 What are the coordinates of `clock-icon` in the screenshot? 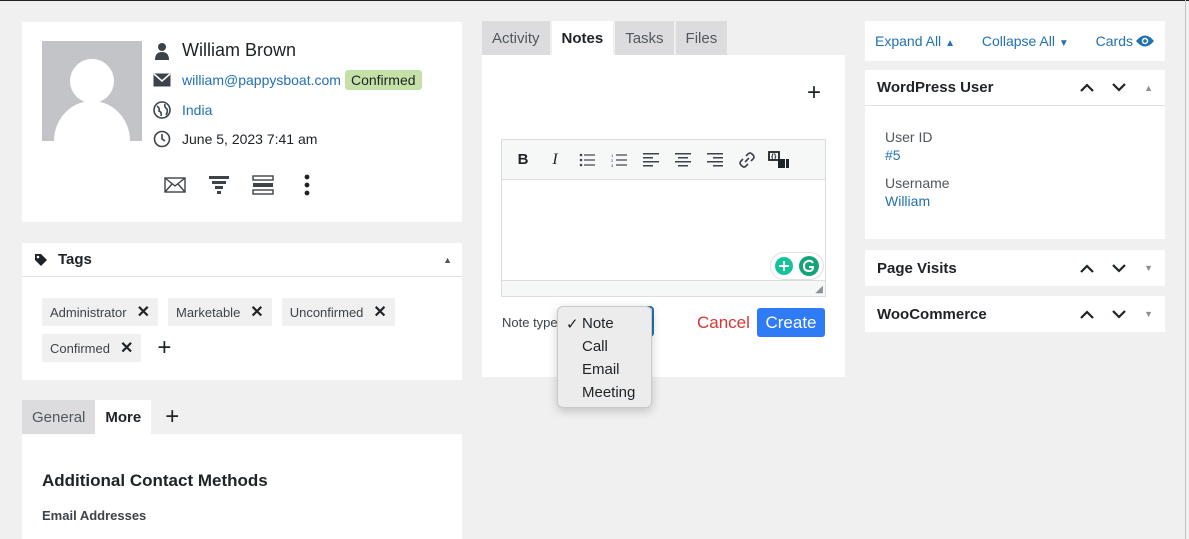 It's located at (162, 139).